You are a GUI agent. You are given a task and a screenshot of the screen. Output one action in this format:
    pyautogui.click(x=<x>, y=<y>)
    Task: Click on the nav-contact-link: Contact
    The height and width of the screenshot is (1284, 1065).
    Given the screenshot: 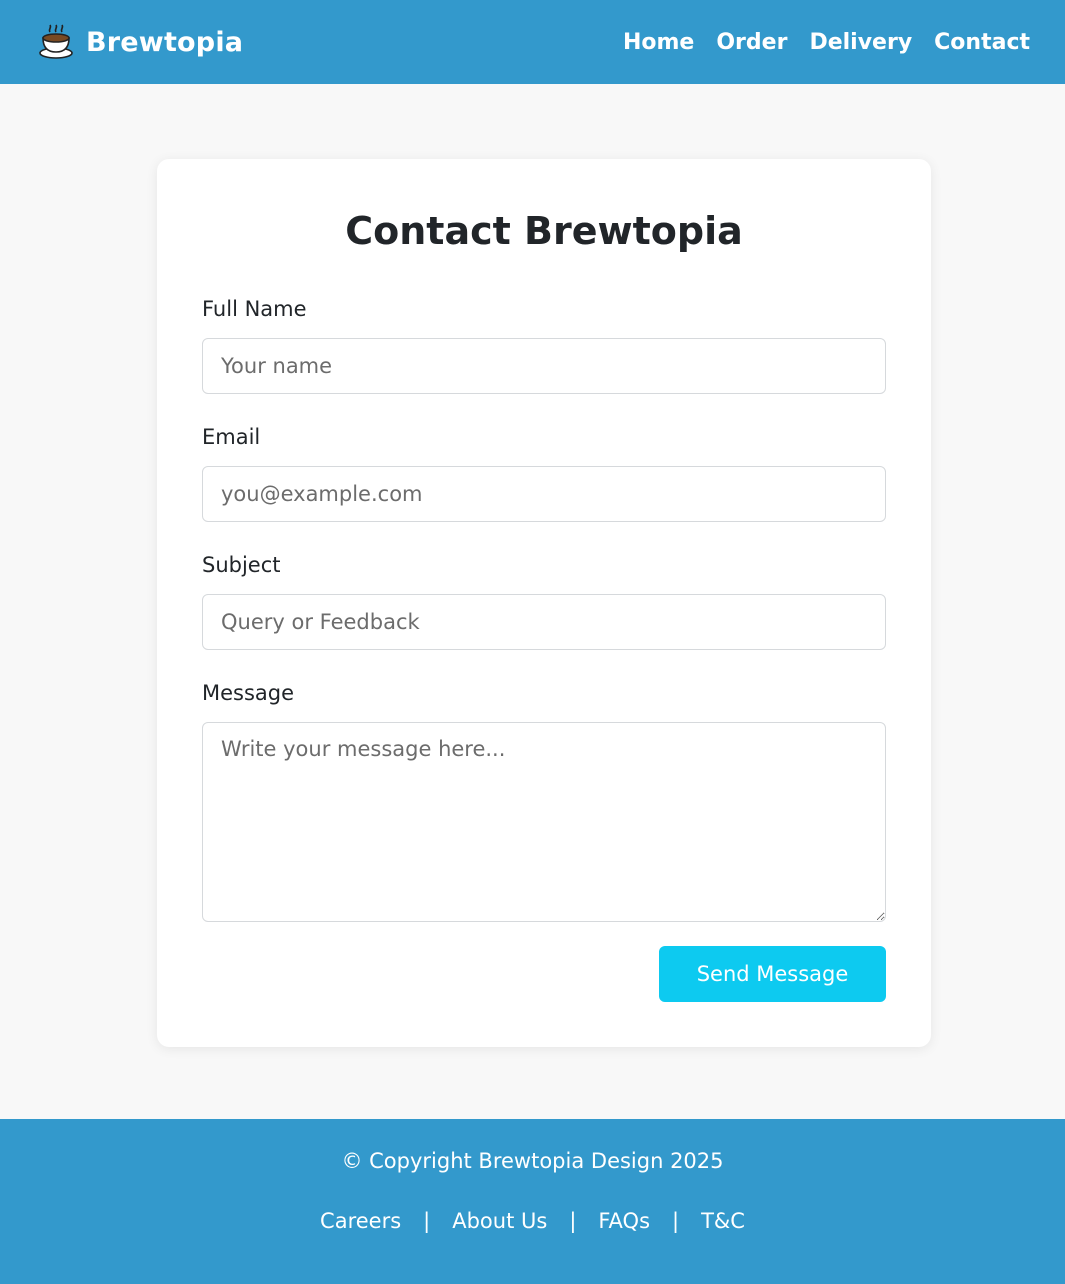 What is the action you would take?
    pyautogui.click(x=982, y=43)
    